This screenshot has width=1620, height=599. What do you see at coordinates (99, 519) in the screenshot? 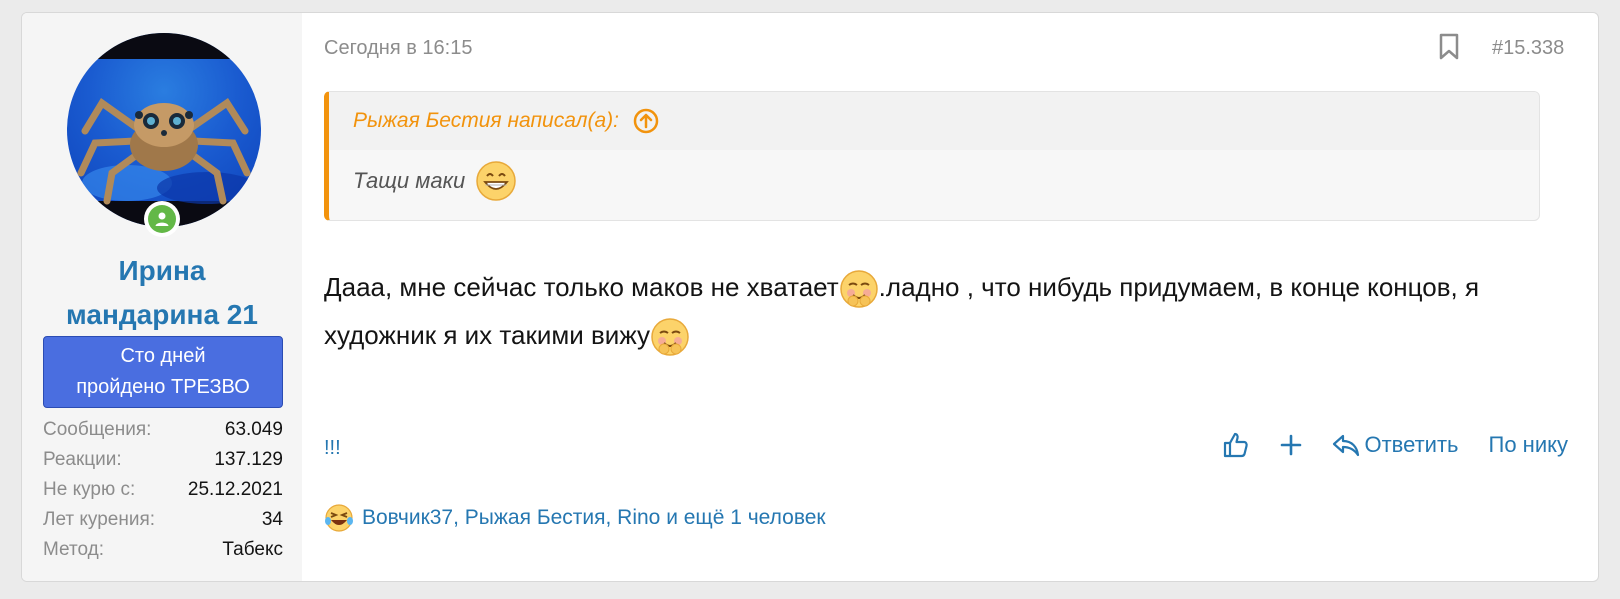
I see `stat-label: Лет курения:` at bounding box center [99, 519].